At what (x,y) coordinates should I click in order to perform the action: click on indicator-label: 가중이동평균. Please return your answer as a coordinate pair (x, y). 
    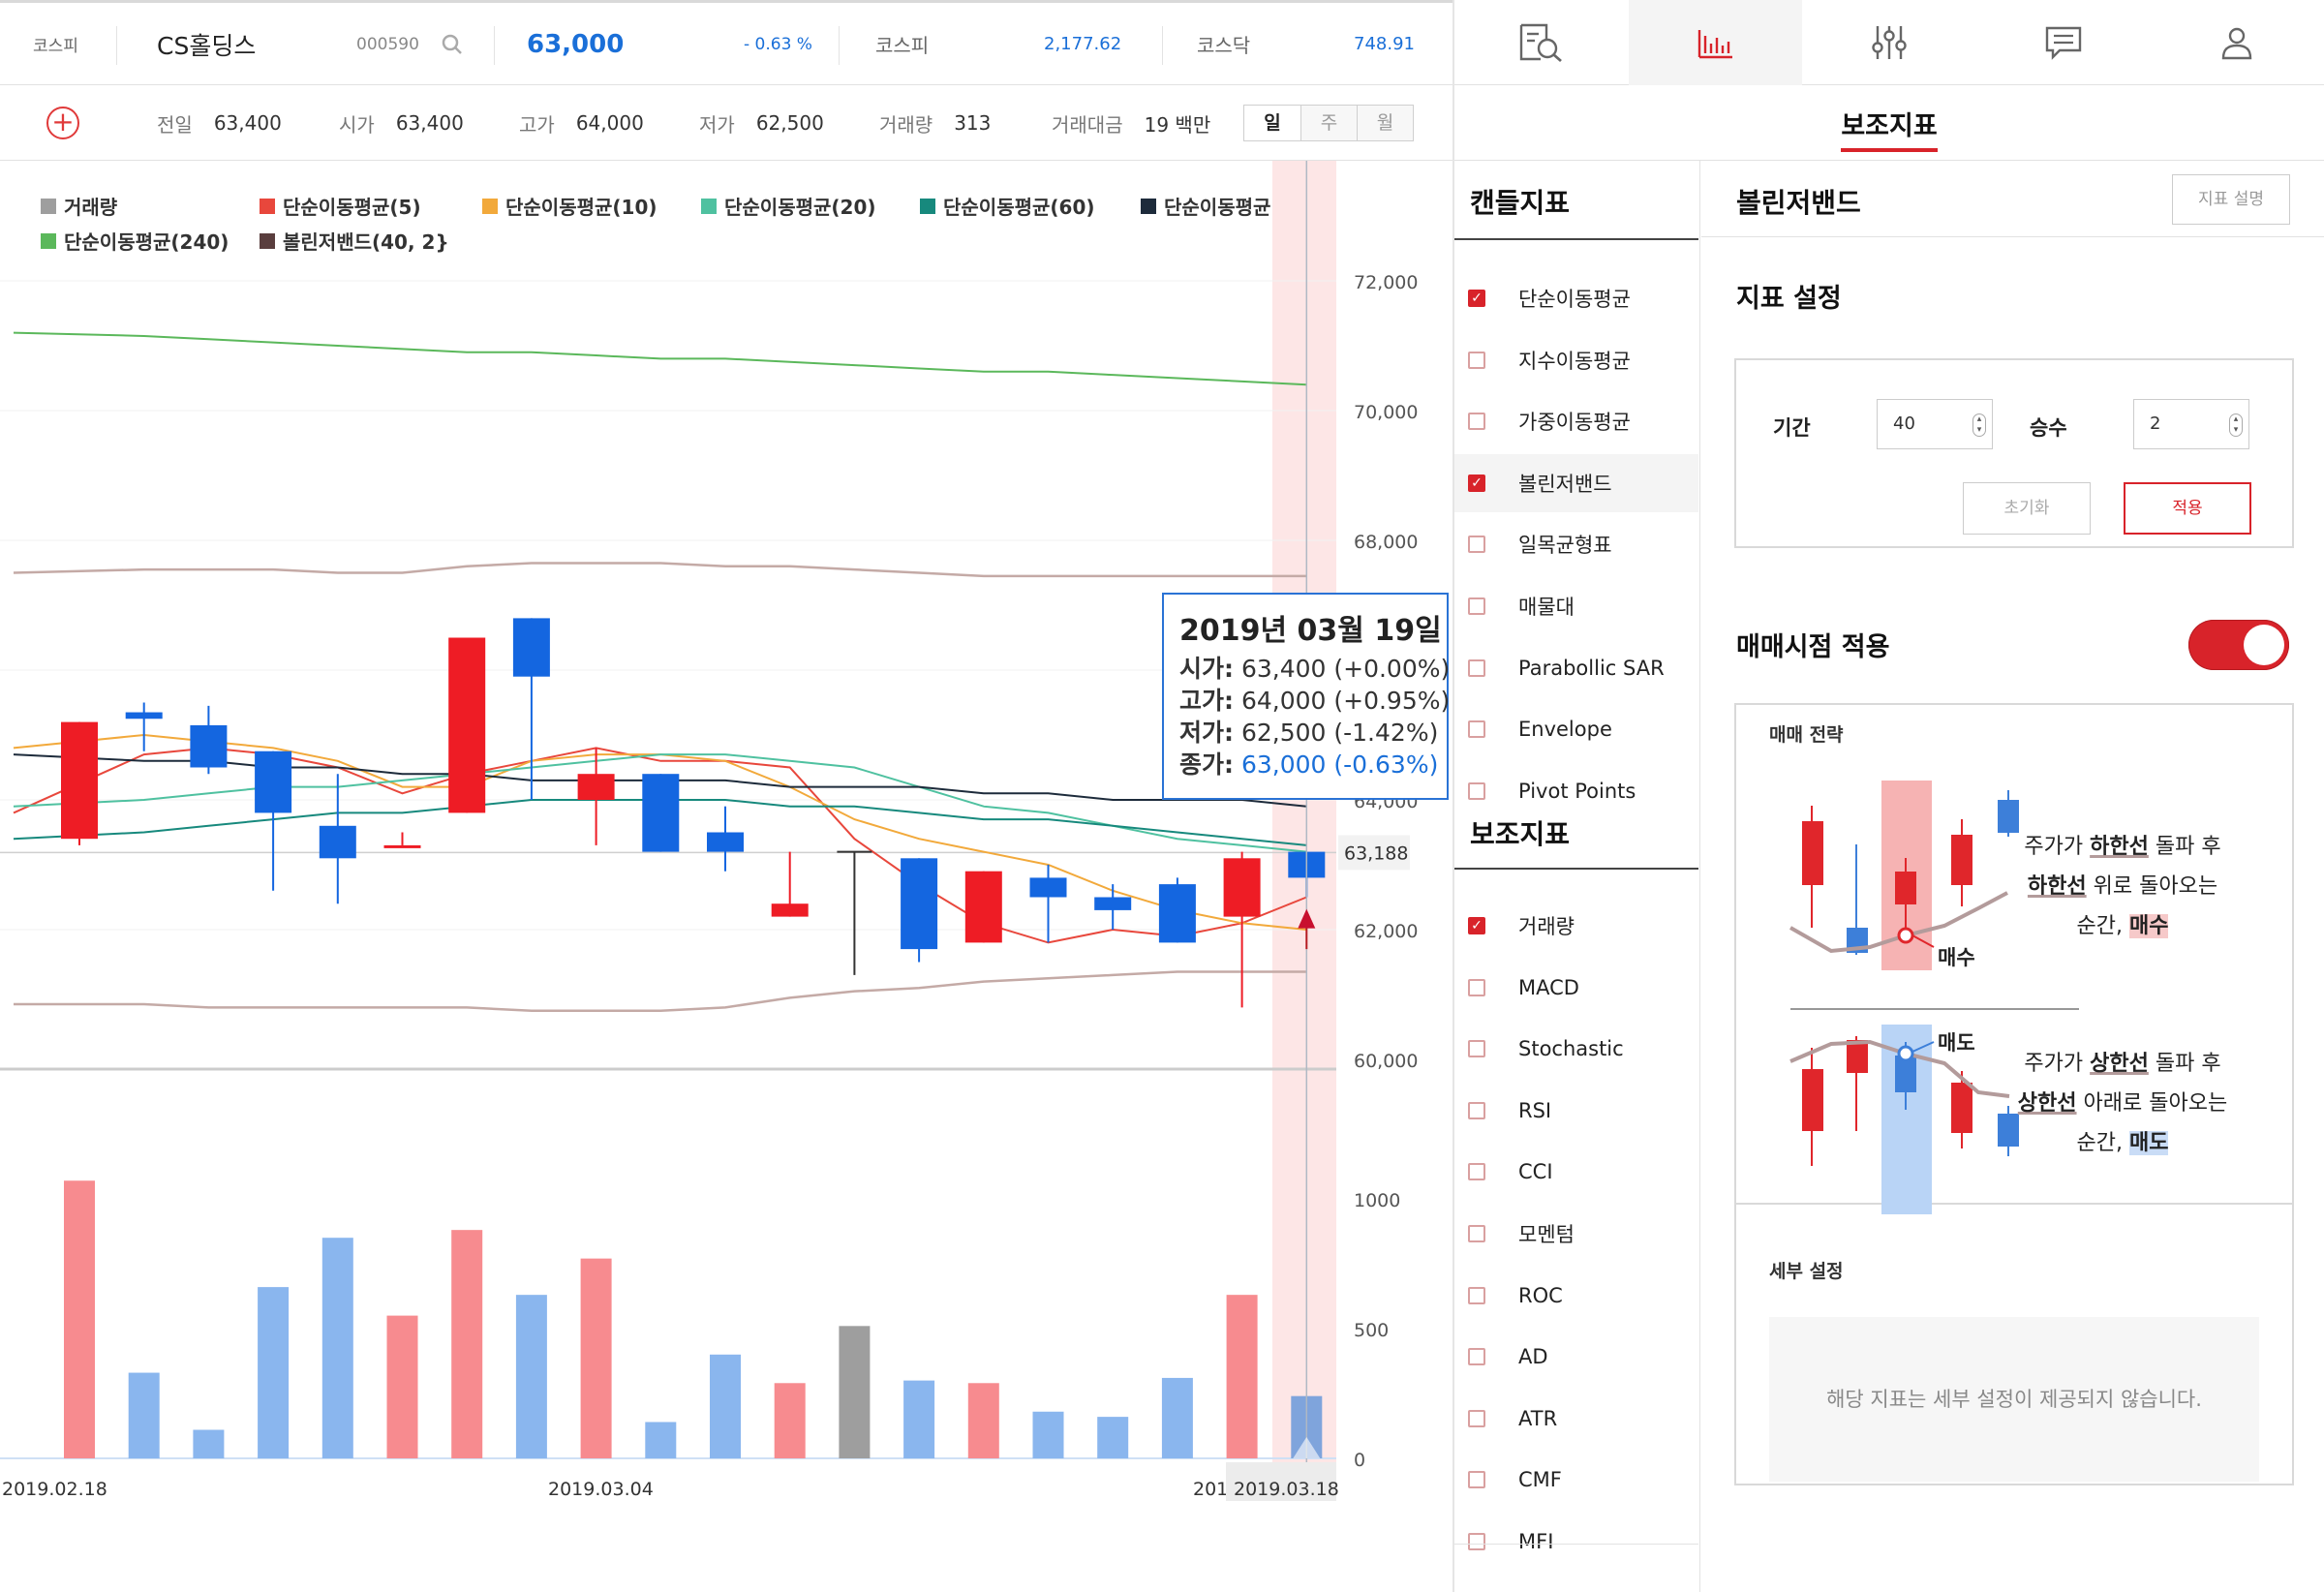
    Looking at the image, I should click on (1575, 423).